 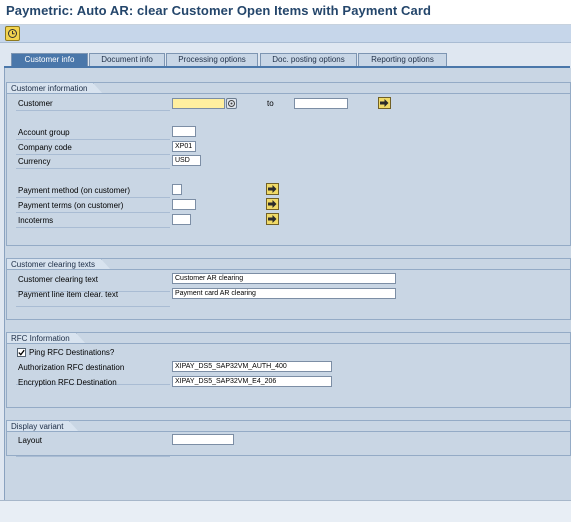 I want to click on execute-button, so click(x=12, y=33).